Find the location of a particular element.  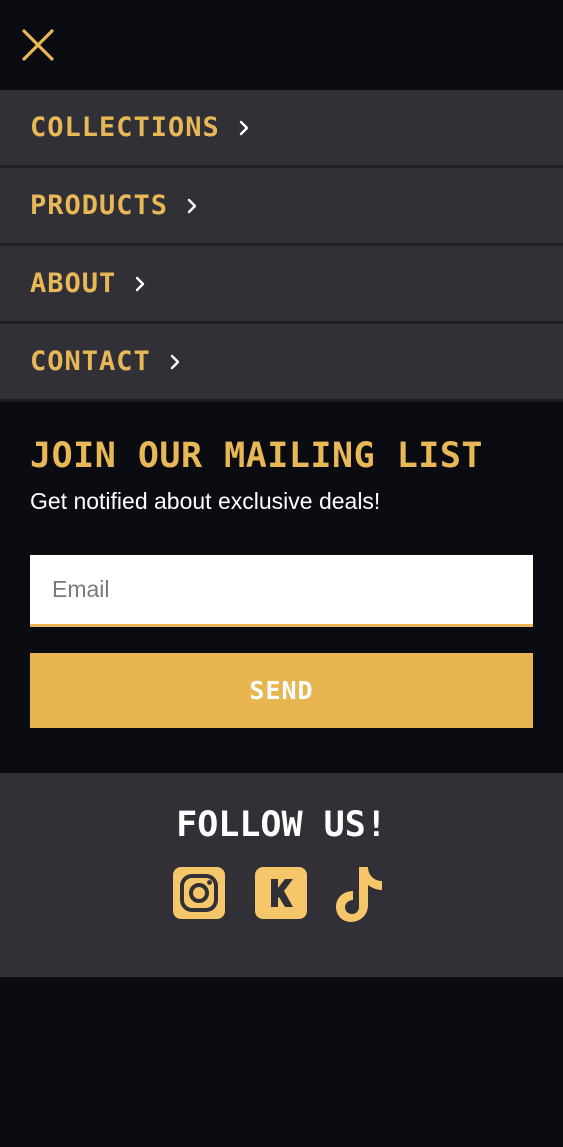

menu-item-label: CONTACT is located at coordinates (90, 361).